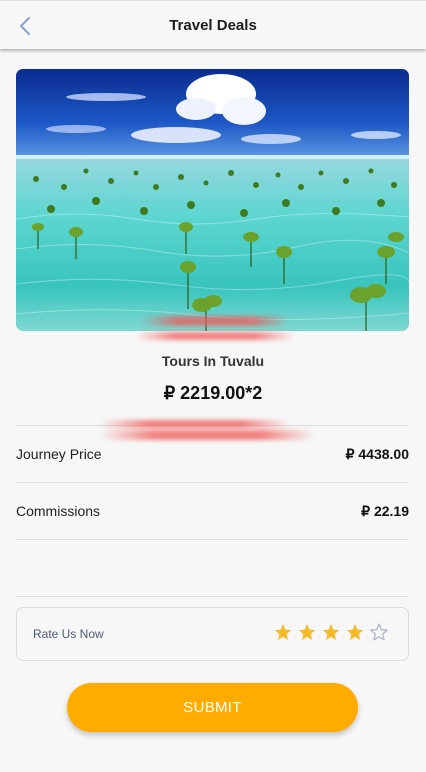 This screenshot has width=426, height=772. Describe the element at coordinates (212, 707) in the screenshot. I see `submit-button: SUBMIT` at that location.